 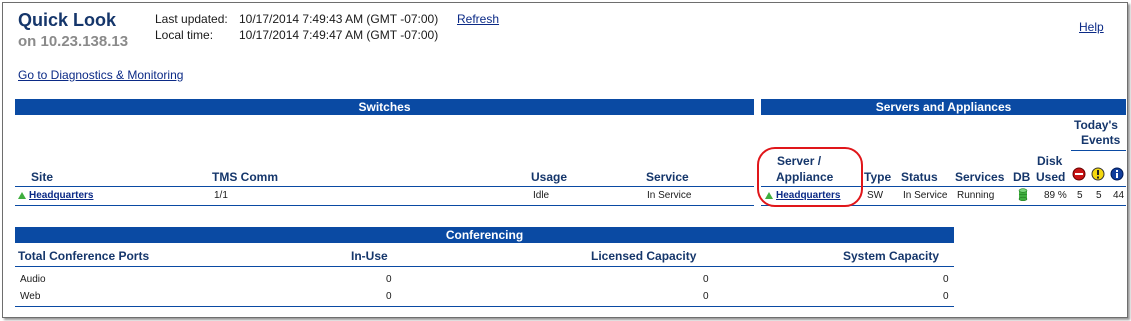 I want to click on col-header-system-capacity: System Capacity, so click(x=891, y=256).